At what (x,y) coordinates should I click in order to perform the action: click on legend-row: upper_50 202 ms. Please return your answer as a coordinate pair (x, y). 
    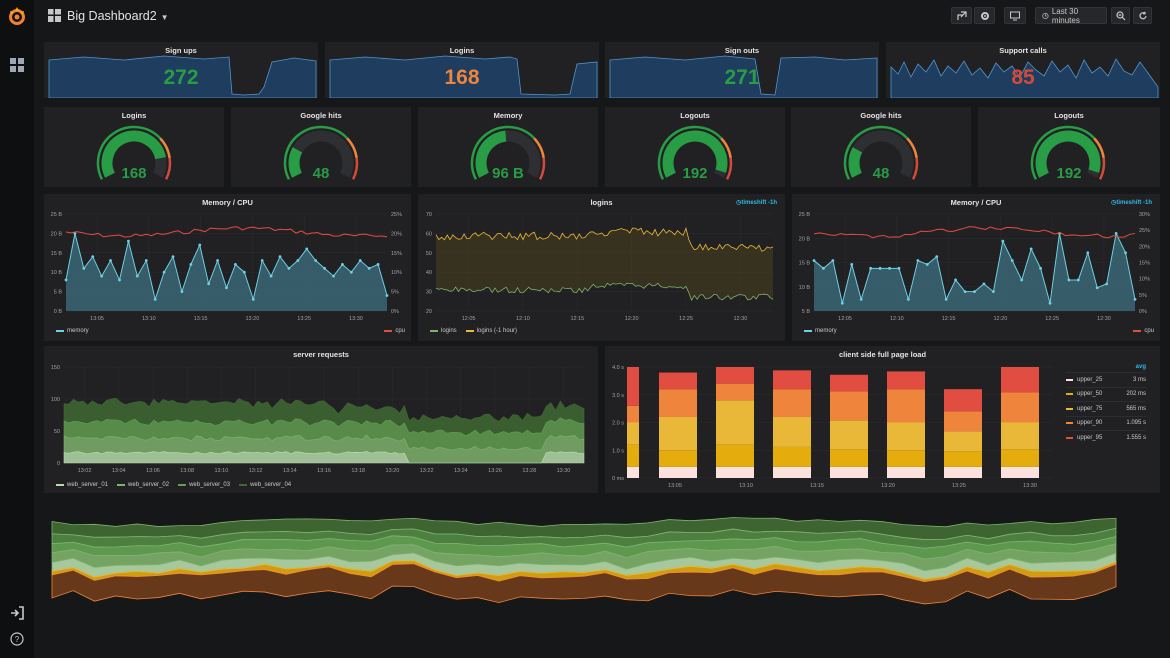
    Looking at the image, I should click on (1106, 394).